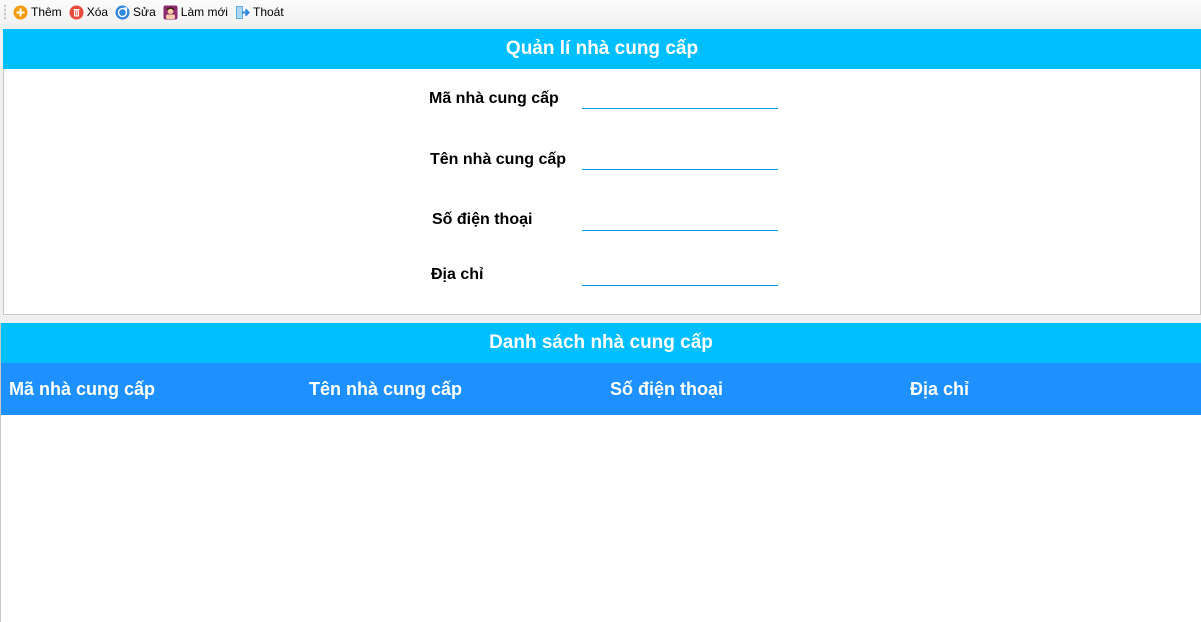 Image resolution: width=1201 pixels, height=622 pixels. What do you see at coordinates (170, 12) in the screenshot?
I see `refresh-icon` at bounding box center [170, 12].